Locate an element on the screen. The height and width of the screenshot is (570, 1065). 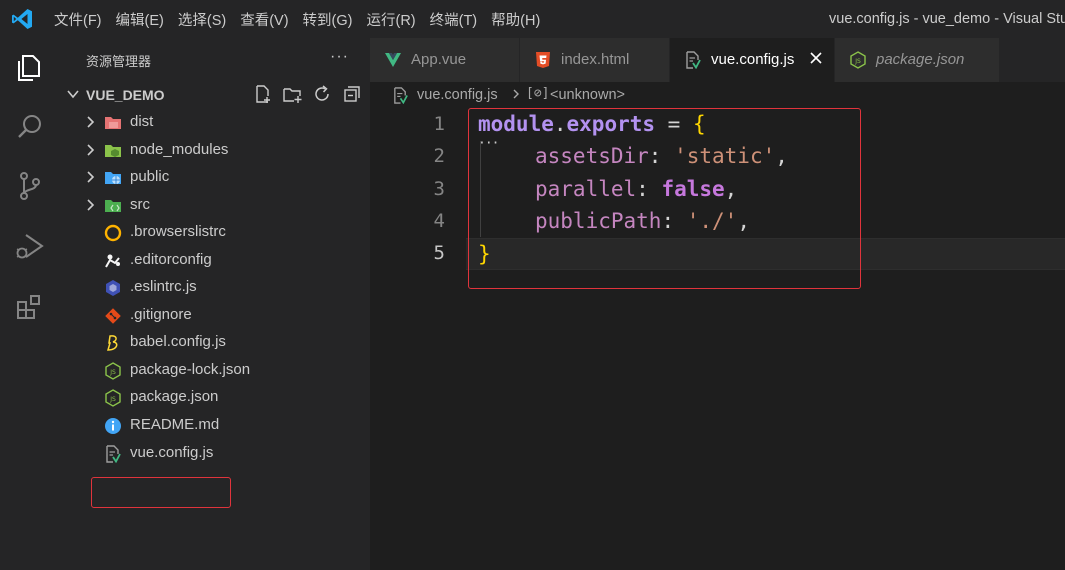
tree-item-label: .gitignore is located at coordinates (161, 314).